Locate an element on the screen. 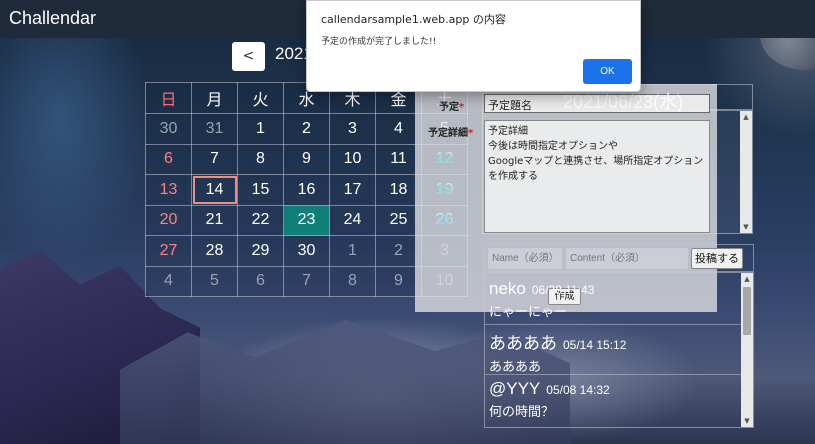 The image size is (815, 444). day-cell: 20 is located at coordinates (168, 220).